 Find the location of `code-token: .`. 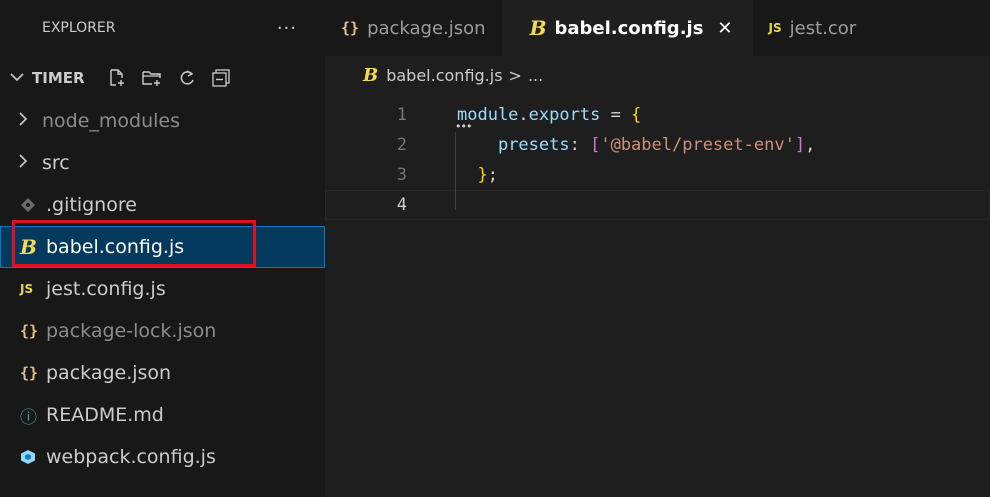

code-token: . is located at coordinates (523, 115).